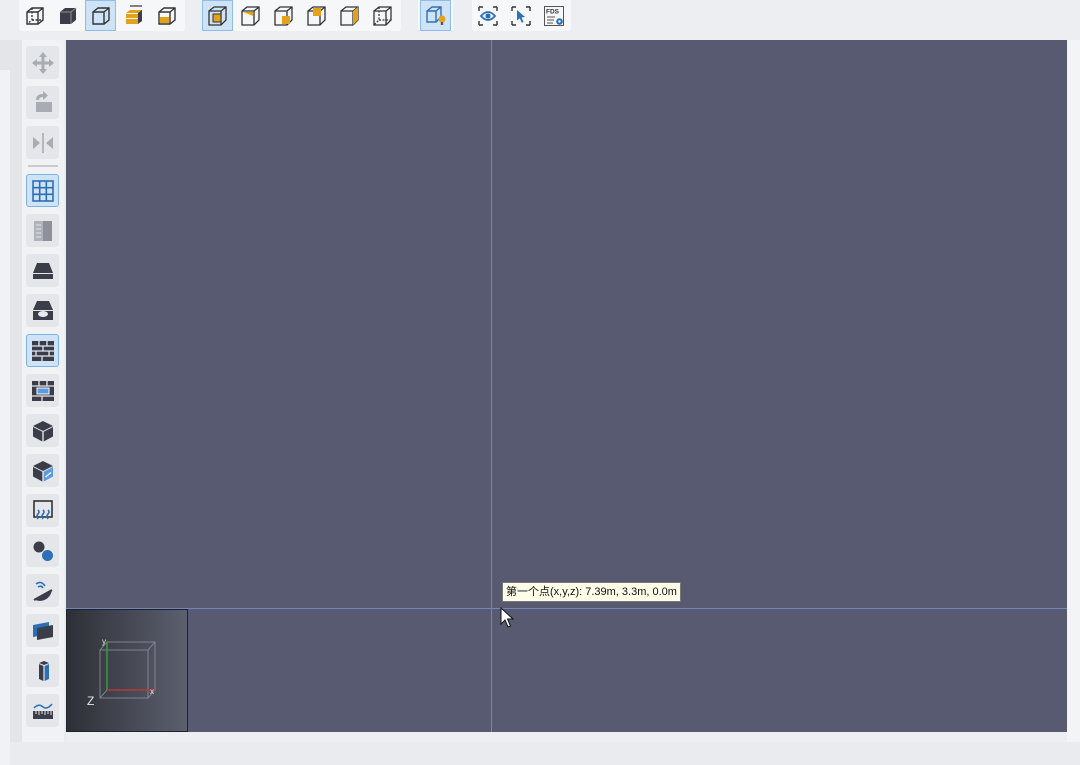  I want to click on select-cursor-icon, so click(520, 15).